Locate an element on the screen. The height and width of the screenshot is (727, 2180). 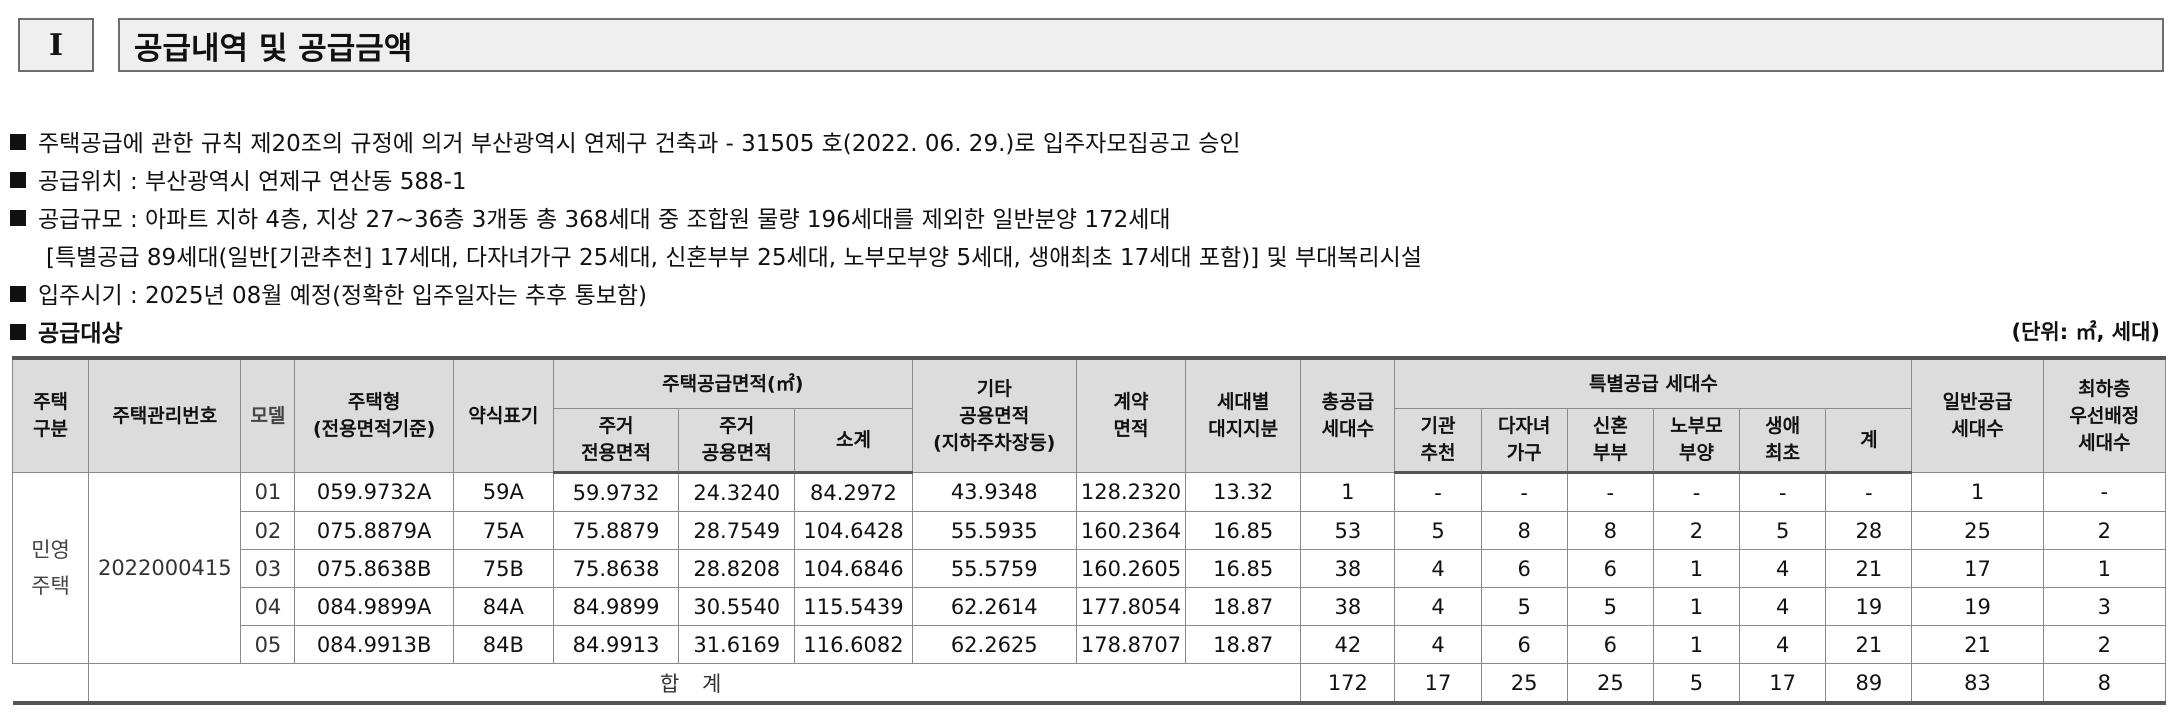
total-units-cell: 1 is located at coordinates (1348, 492).